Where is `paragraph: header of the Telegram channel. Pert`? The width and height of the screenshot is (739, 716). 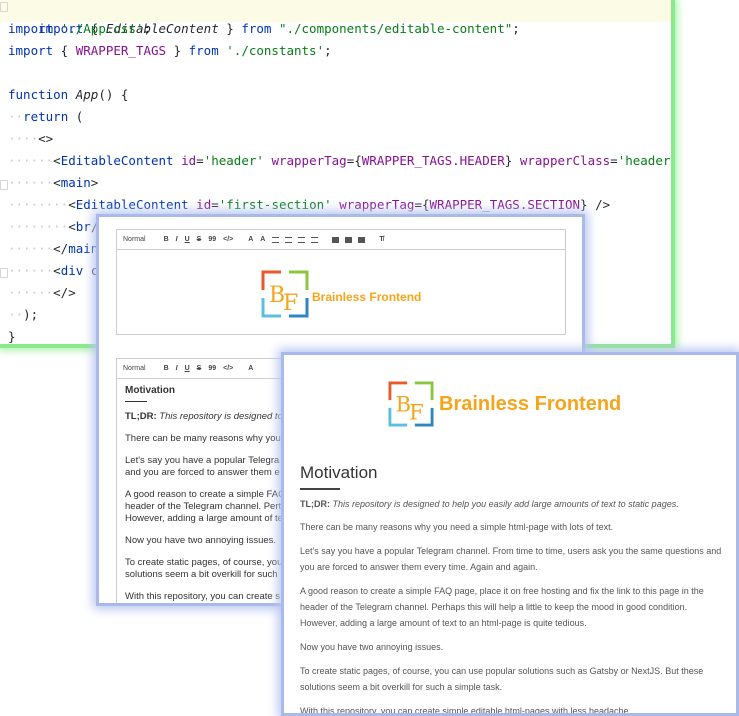
paragraph: header of the Telegram channel. Pert is located at coordinates (203, 506).